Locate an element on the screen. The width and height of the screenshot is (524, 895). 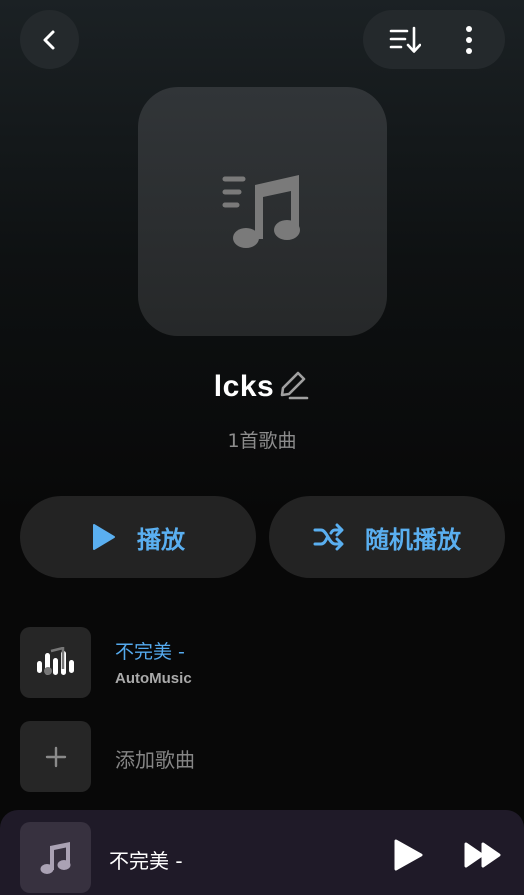
equalizer-icon is located at coordinates (55, 660).